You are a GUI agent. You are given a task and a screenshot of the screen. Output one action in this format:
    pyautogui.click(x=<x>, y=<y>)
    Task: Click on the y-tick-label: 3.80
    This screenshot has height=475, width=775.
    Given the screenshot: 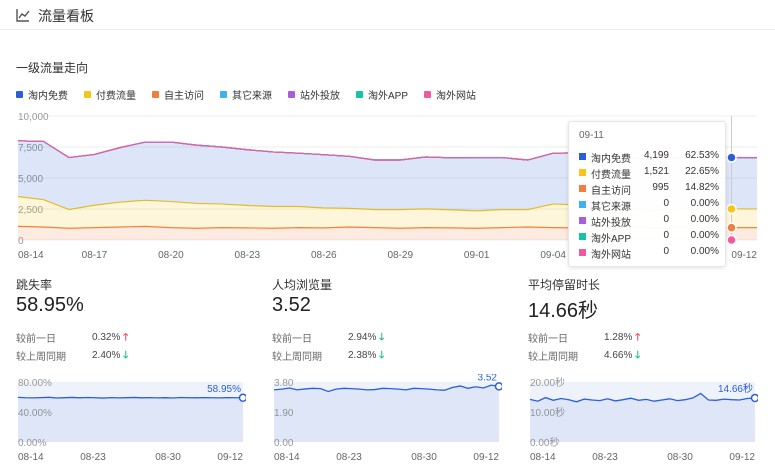 What is the action you would take?
    pyautogui.click(x=284, y=383)
    